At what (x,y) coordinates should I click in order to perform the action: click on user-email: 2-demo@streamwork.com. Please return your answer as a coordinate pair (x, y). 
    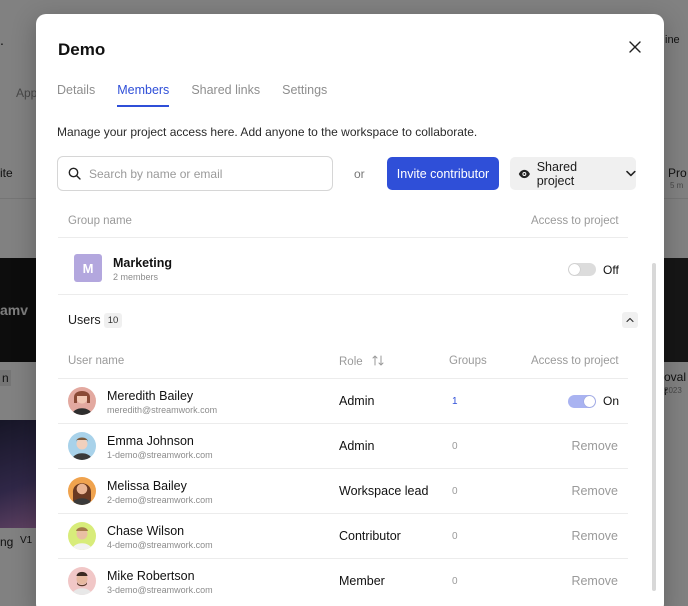
    Looking at the image, I should click on (160, 500).